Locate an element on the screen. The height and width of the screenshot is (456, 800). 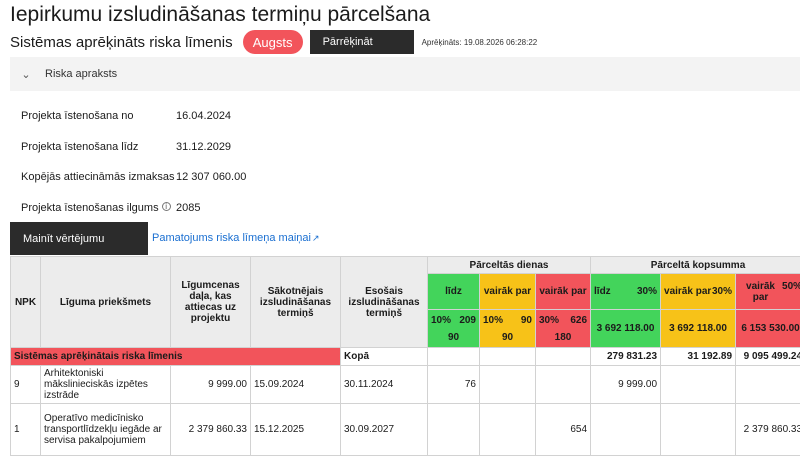
row-sum-green: 9 999.00 is located at coordinates (626, 384).